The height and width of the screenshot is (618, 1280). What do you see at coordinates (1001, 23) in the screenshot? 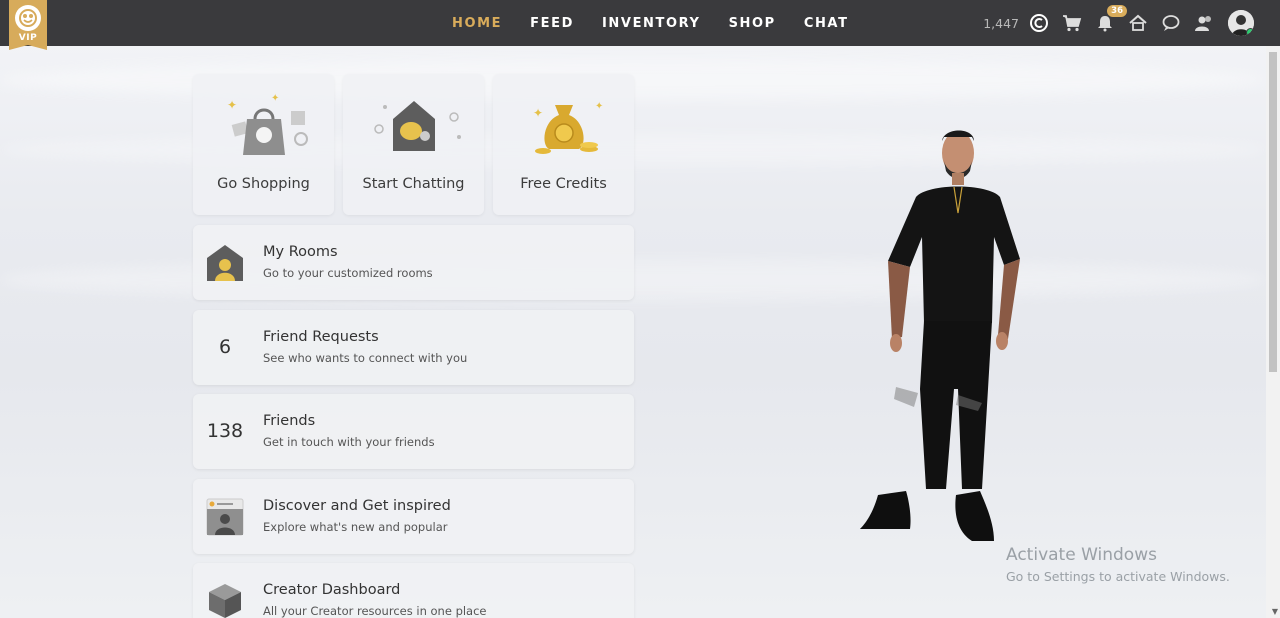
I see `credits-balance: 1,447` at bounding box center [1001, 23].